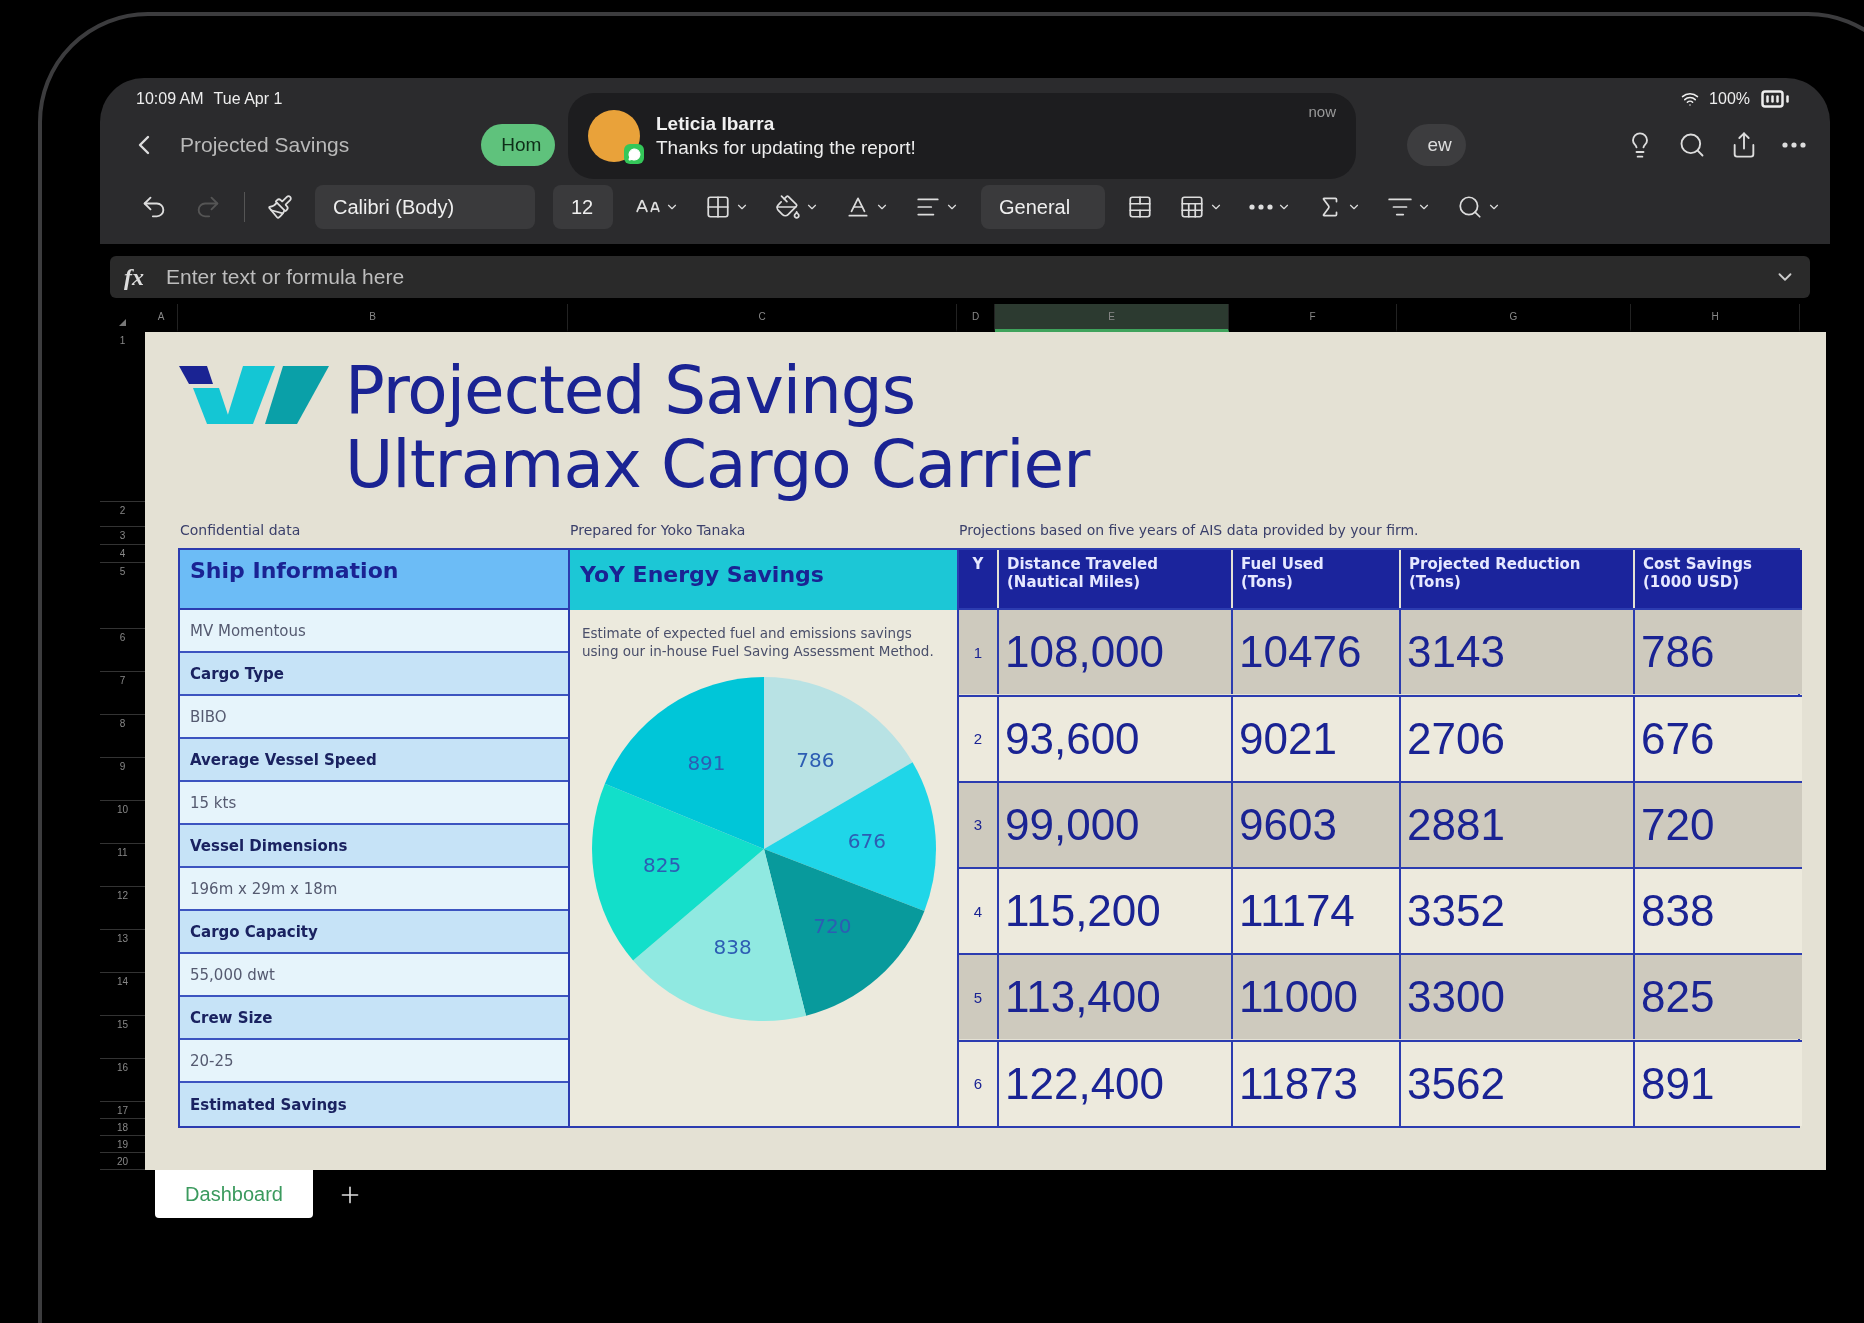 This screenshot has width=1864, height=1323. What do you see at coordinates (583, 207) in the screenshot?
I see `font-size-field: 12` at bounding box center [583, 207].